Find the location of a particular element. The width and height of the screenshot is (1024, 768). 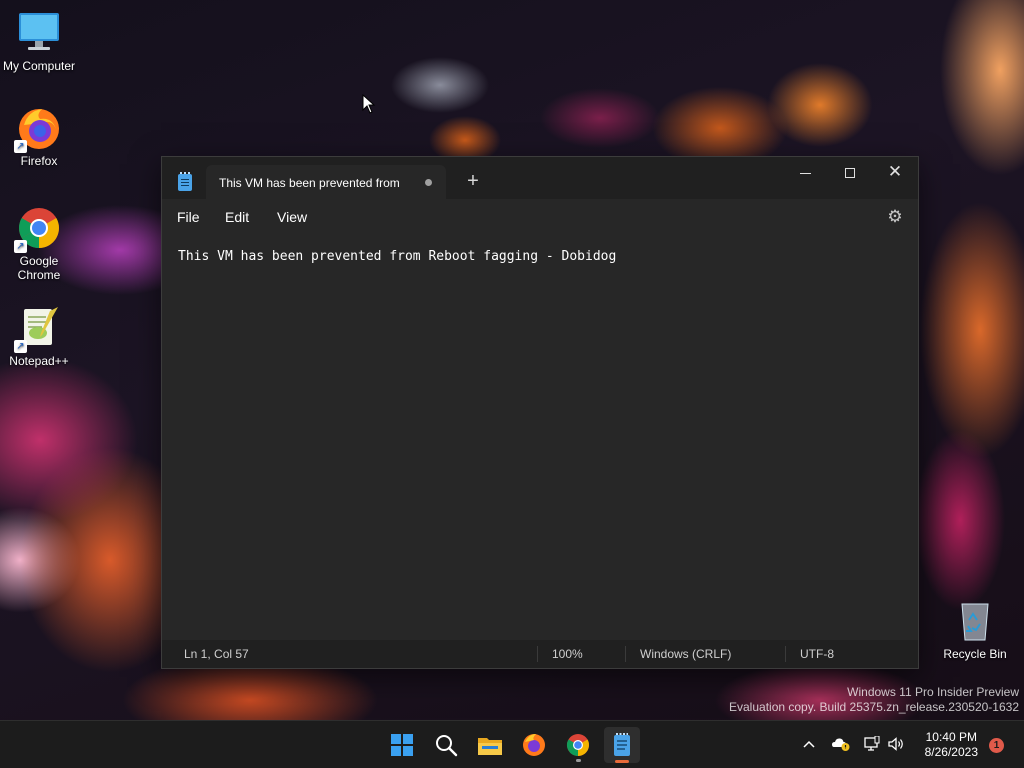

desktop-icon-label: Notepad++ is located at coordinates (39, 361).